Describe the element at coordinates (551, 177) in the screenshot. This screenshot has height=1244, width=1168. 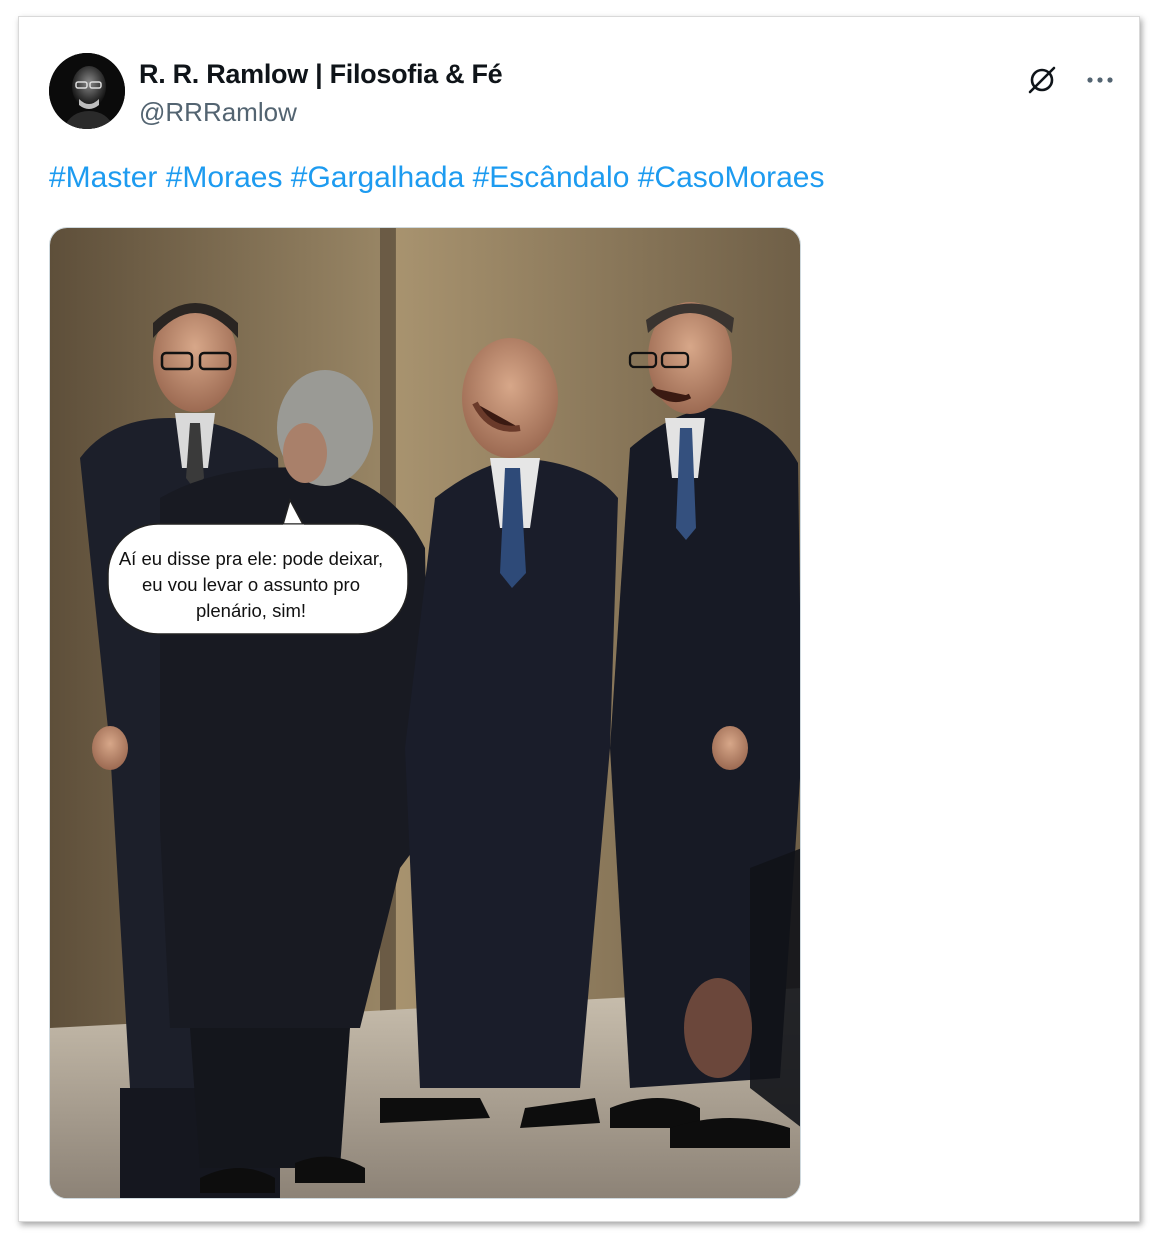
I see `hashtag-link: #Escândalo` at that location.